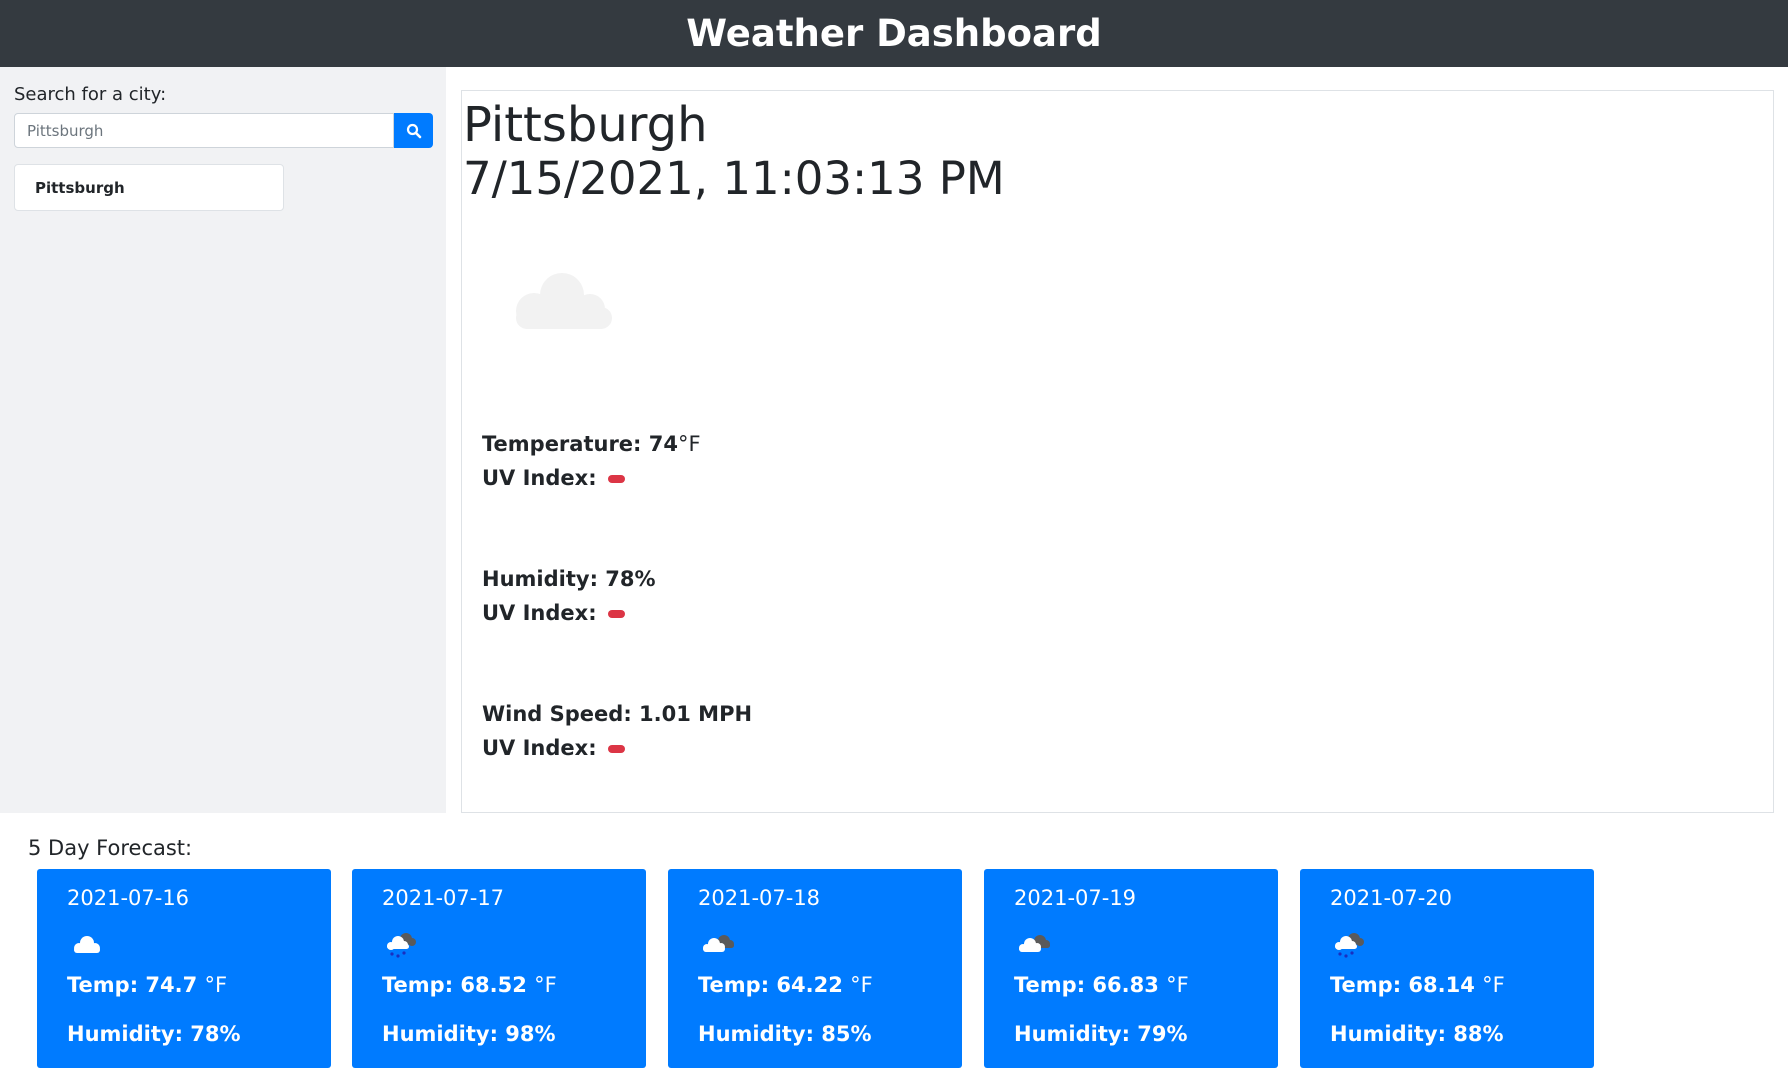 This screenshot has height=1069, width=1788. What do you see at coordinates (663, 444) in the screenshot?
I see `temperature-value: 74` at bounding box center [663, 444].